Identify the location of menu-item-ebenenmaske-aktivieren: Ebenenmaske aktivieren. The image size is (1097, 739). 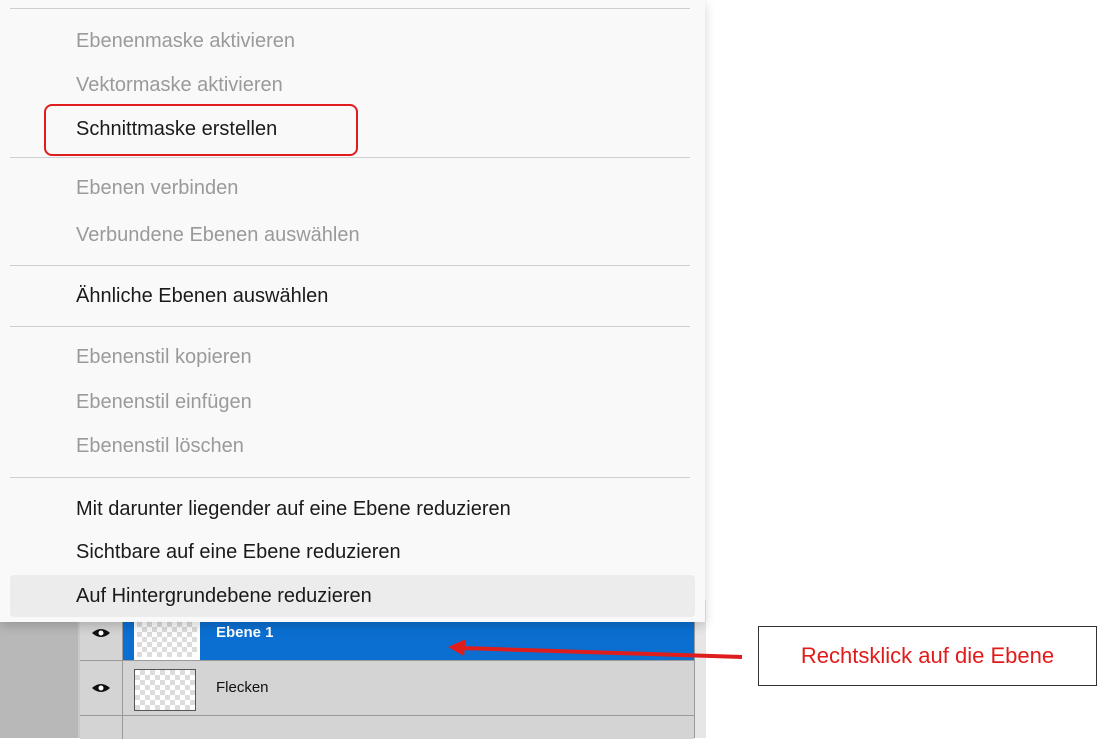
(185, 41).